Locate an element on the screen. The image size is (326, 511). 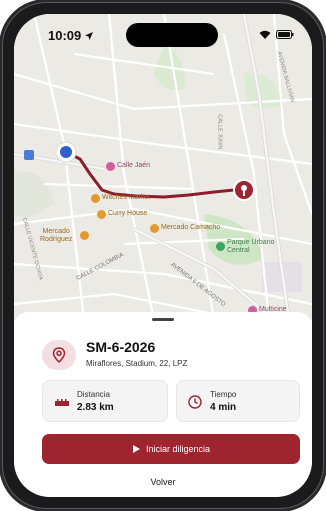
wifi-icon is located at coordinates (265, 34).